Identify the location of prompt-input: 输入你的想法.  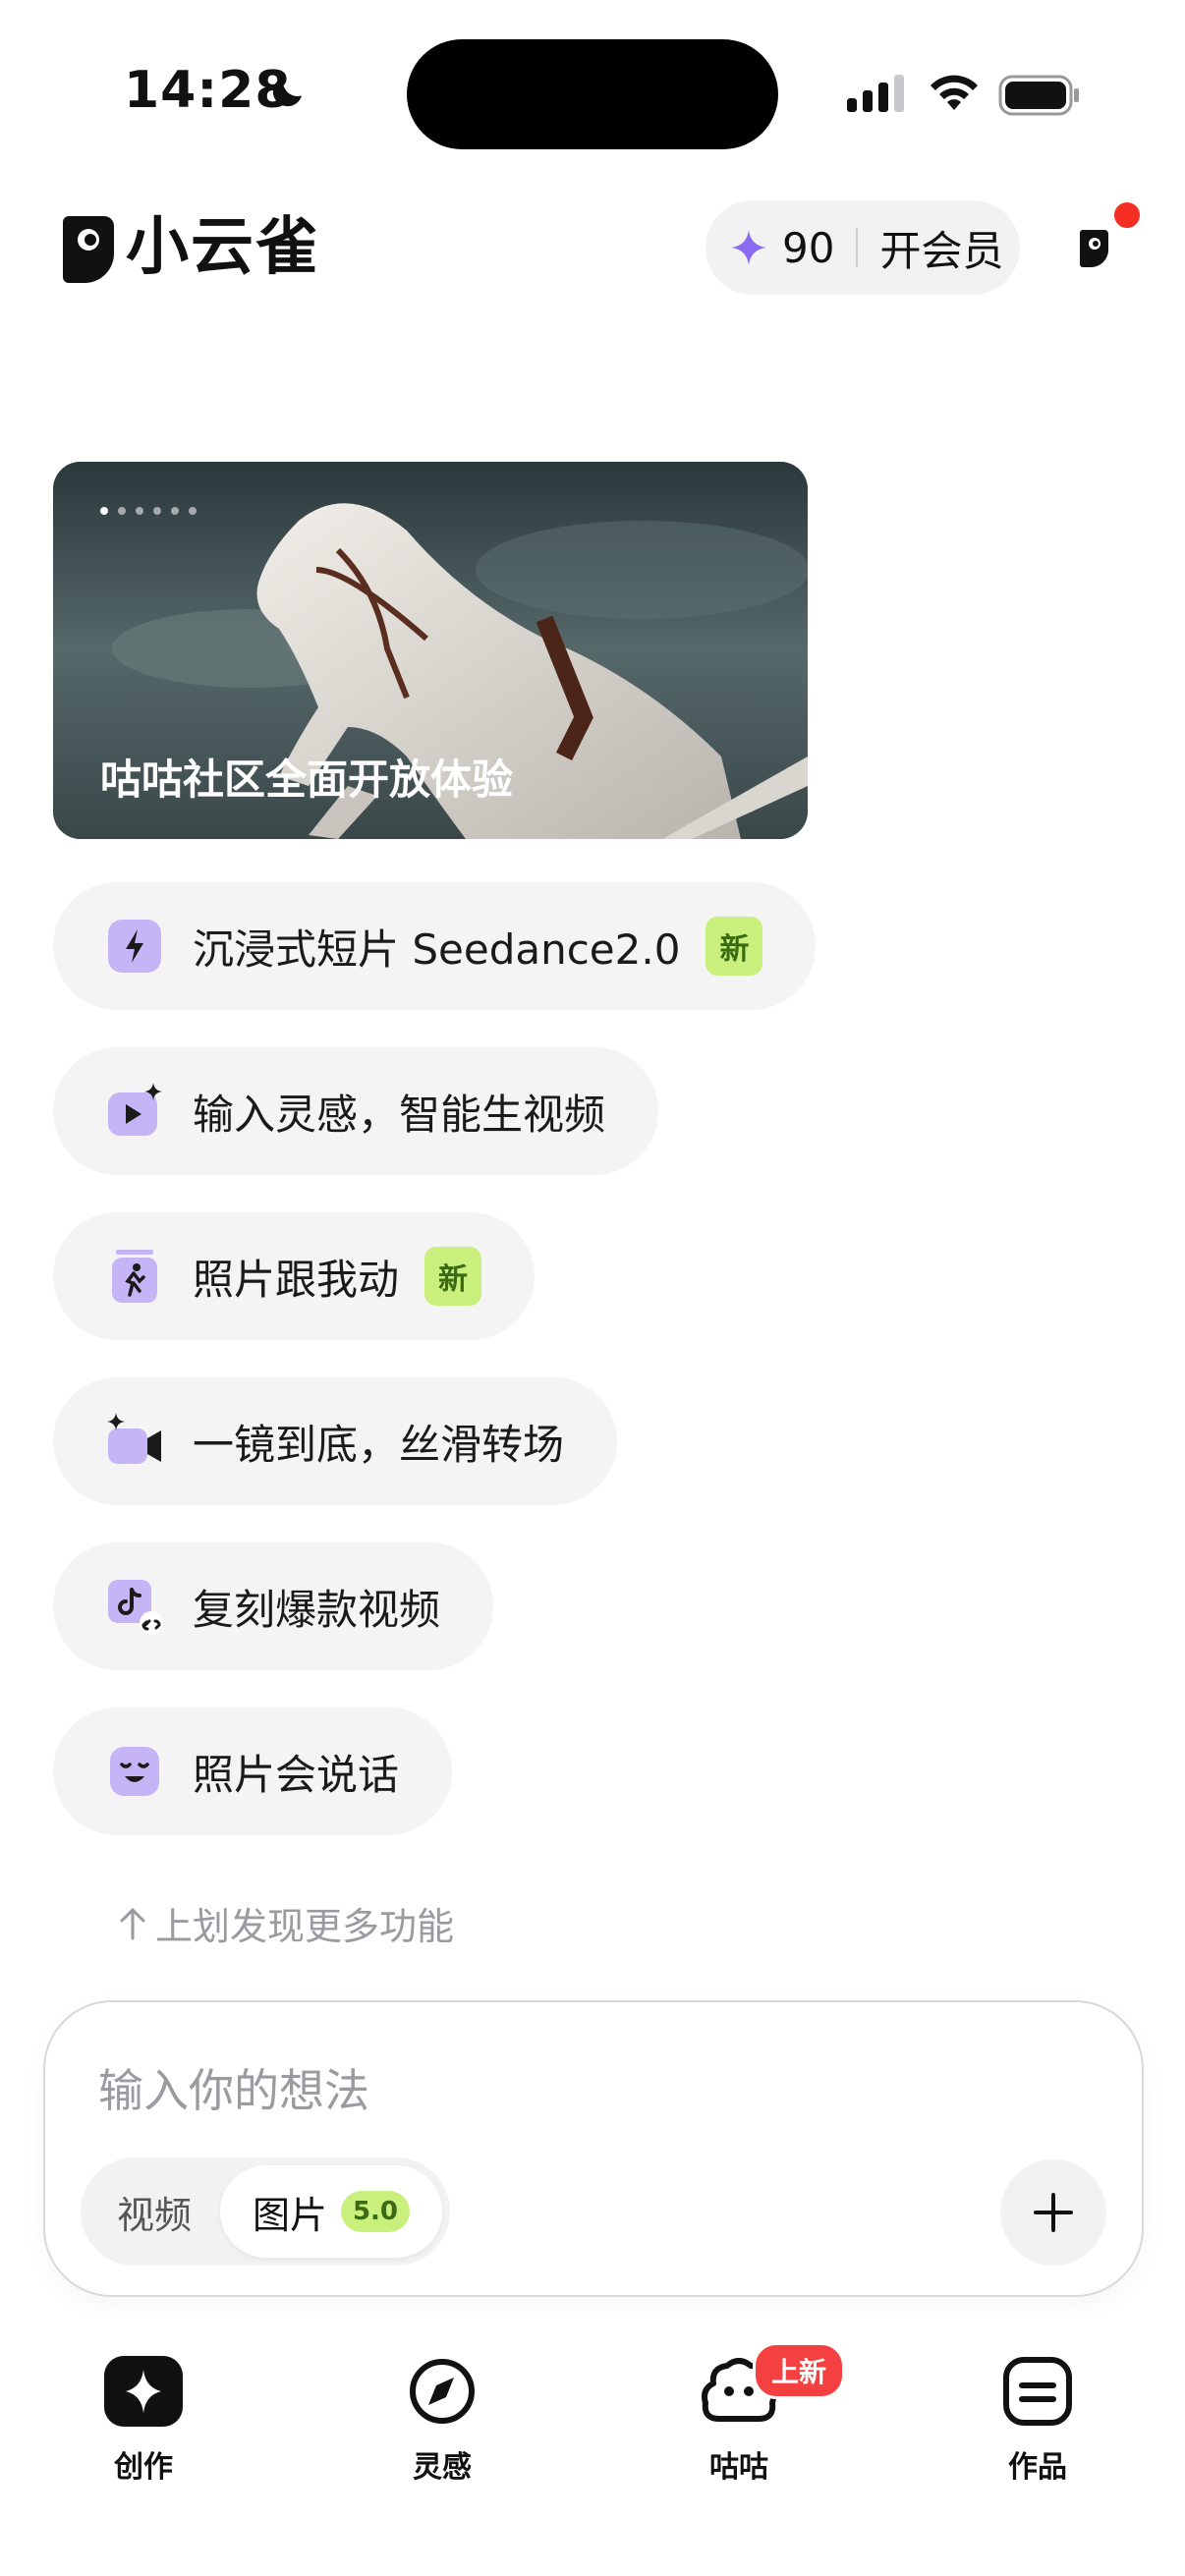
(234, 2087).